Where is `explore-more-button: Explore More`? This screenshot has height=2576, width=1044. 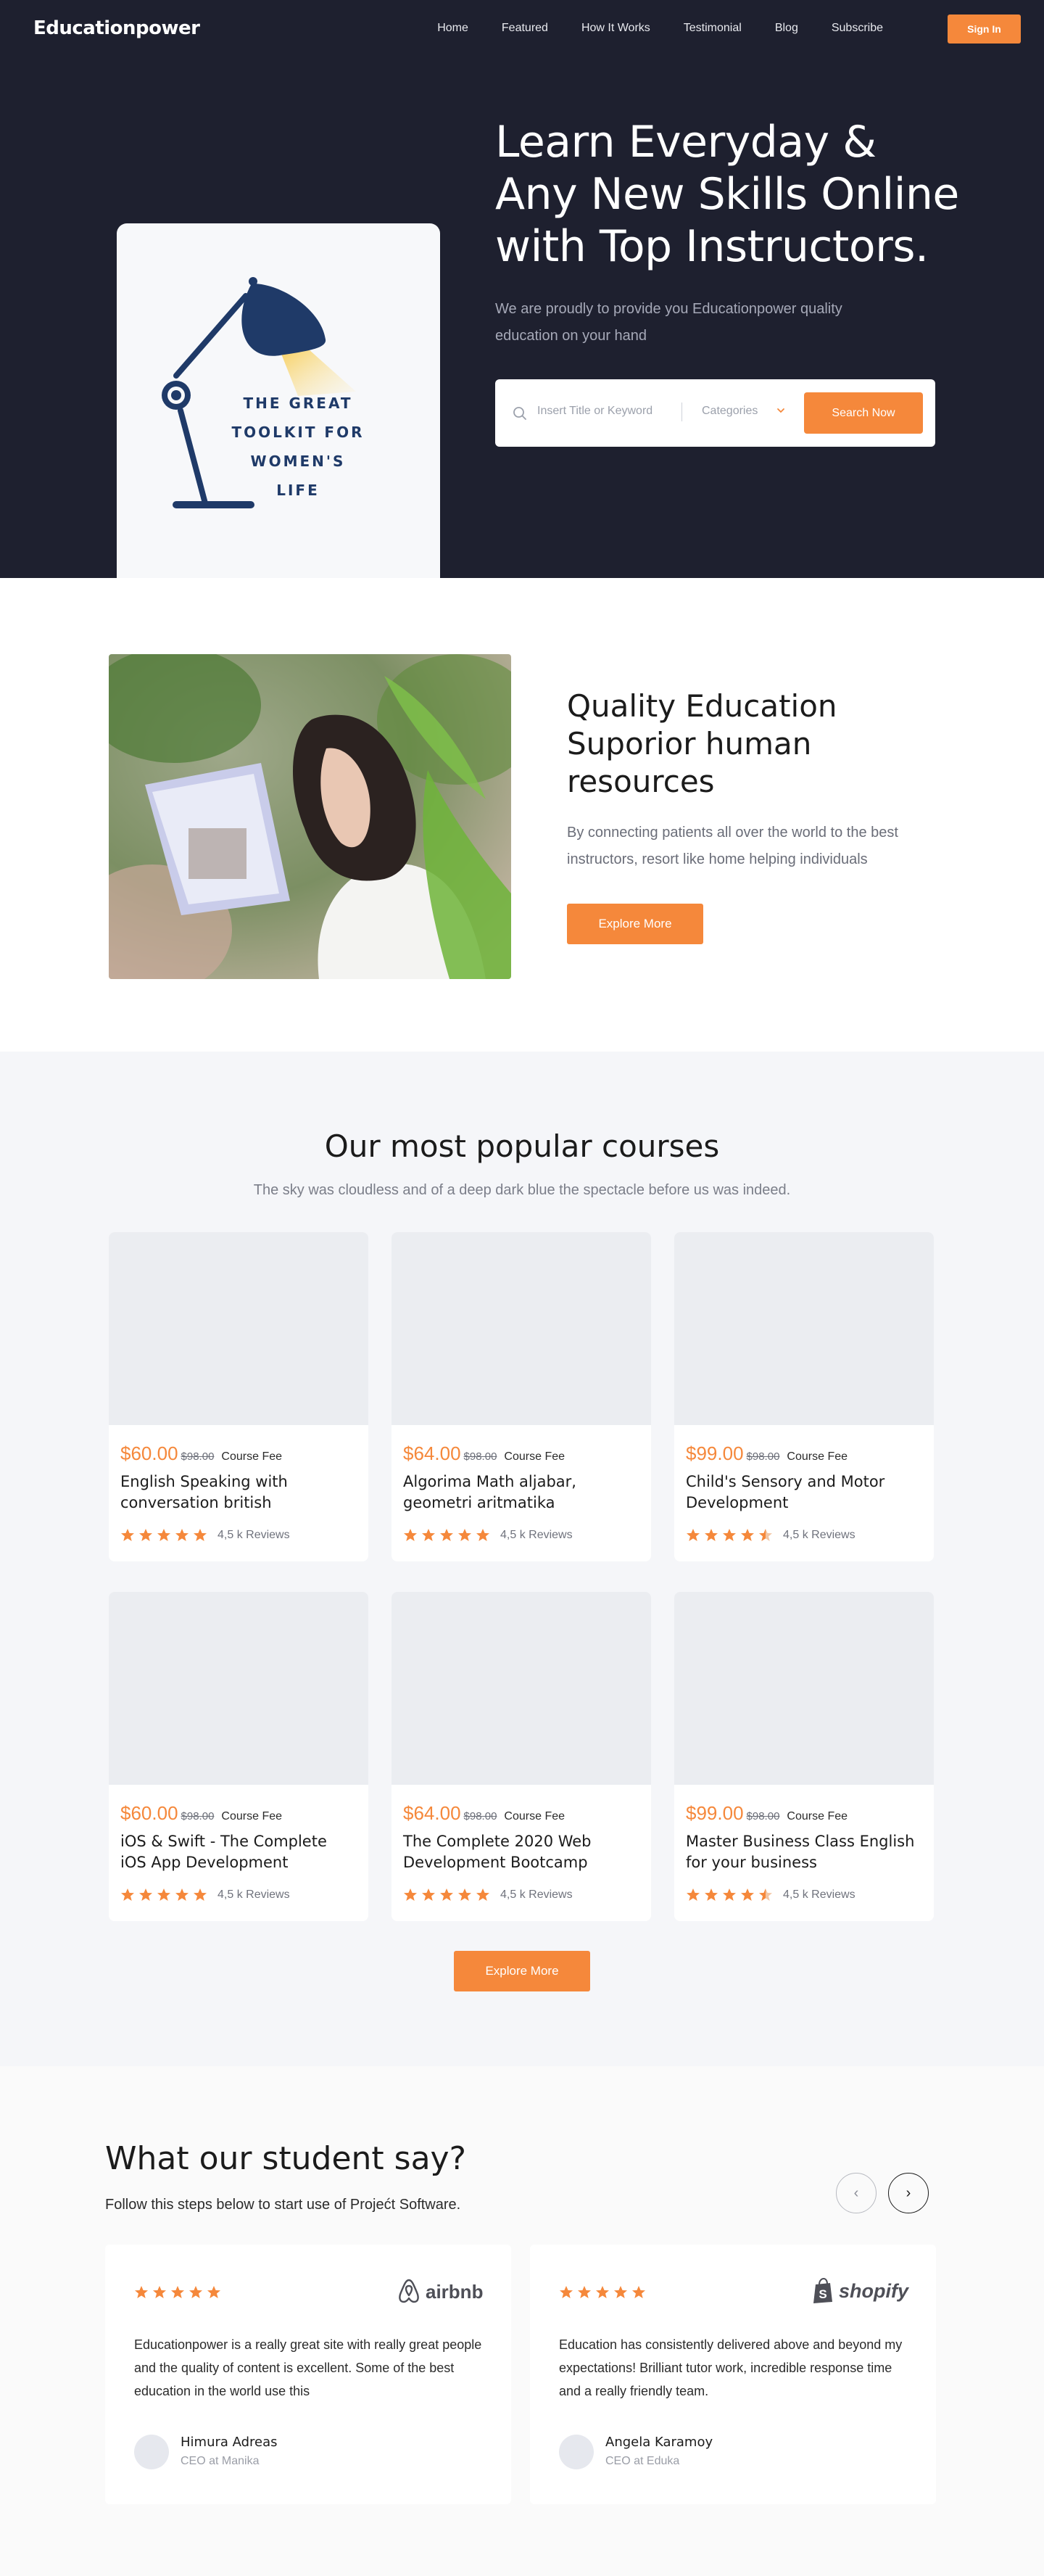 explore-more-button: Explore More is located at coordinates (635, 924).